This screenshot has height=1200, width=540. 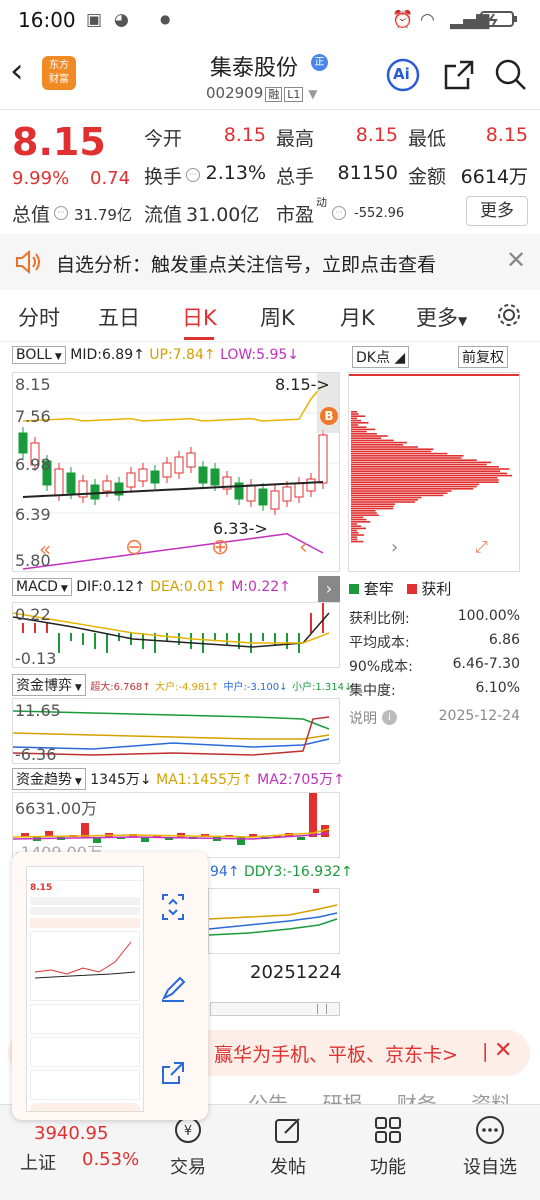 I want to click on zjbp-selector-label: 资金博弈, so click(x=44, y=686).